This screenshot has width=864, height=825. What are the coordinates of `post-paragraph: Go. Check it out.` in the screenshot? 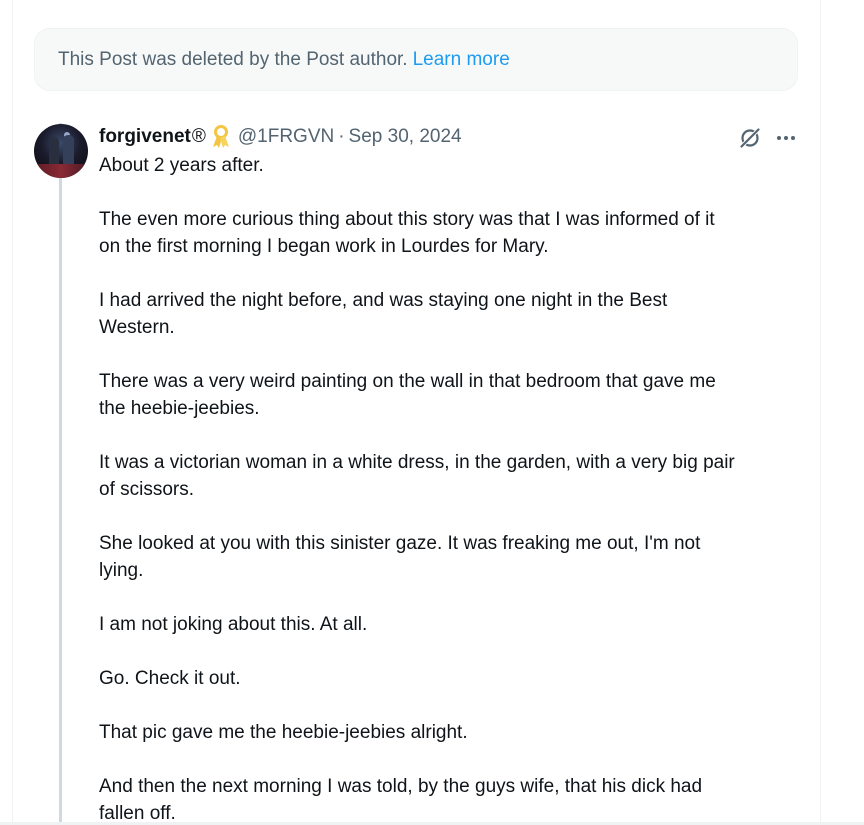 It's located at (170, 678).